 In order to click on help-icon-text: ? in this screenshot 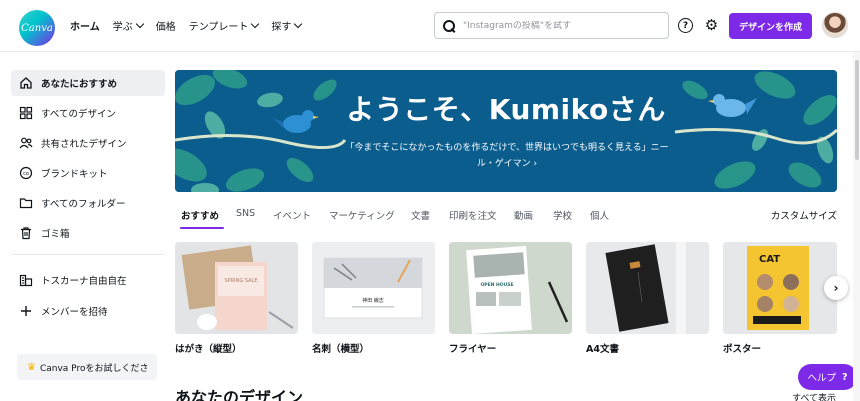, I will do `click(685, 25)`.